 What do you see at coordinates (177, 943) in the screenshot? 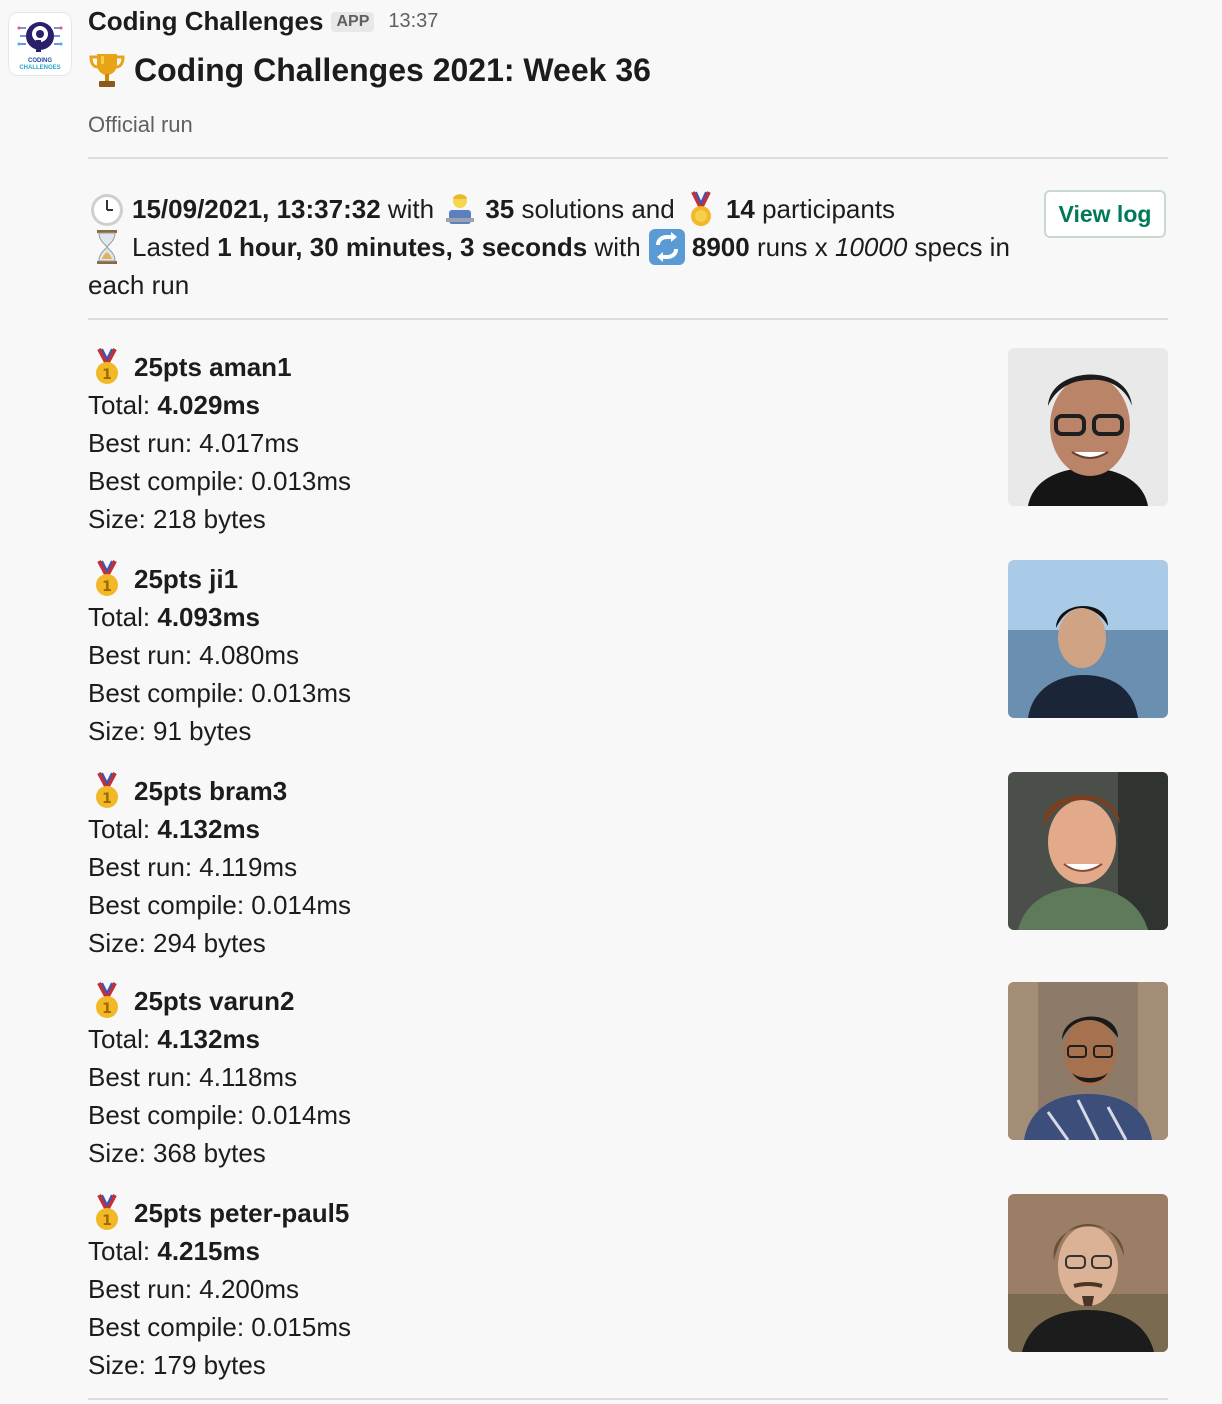
I see `solution-size: Size: 294 bytes` at bounding box center [177, 943].